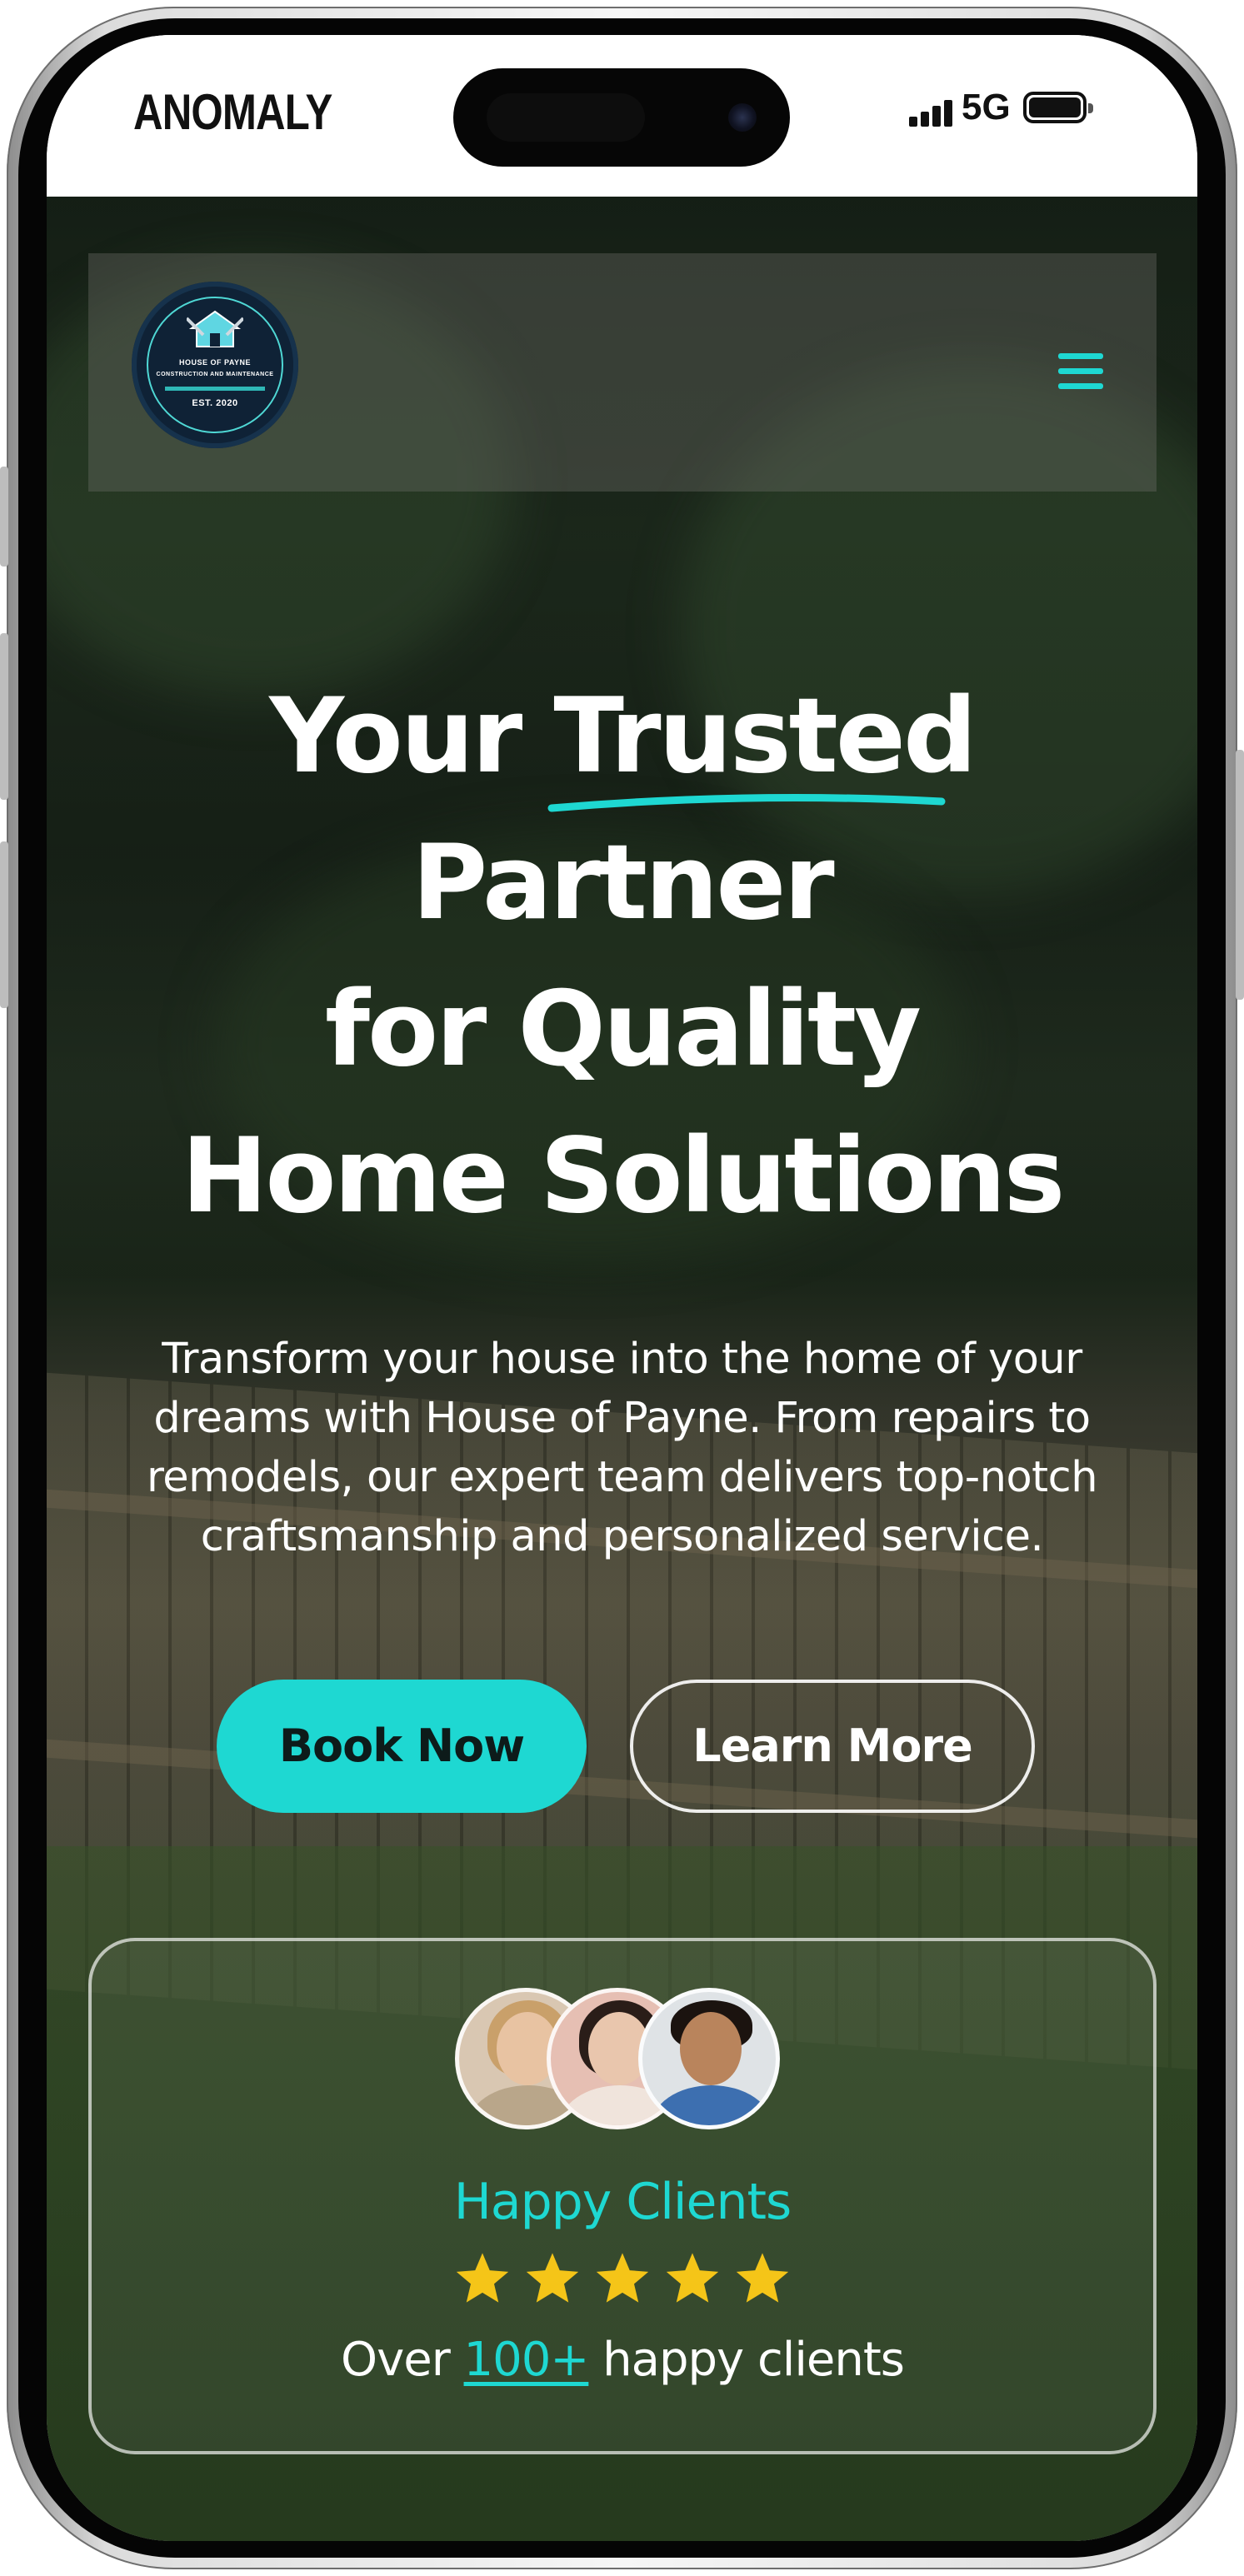 The width and height of the screenshot is (1244, 2576). Describe the element at coordinates (215, 328) in the screenshot. I see `house-tools-icon` at that location.